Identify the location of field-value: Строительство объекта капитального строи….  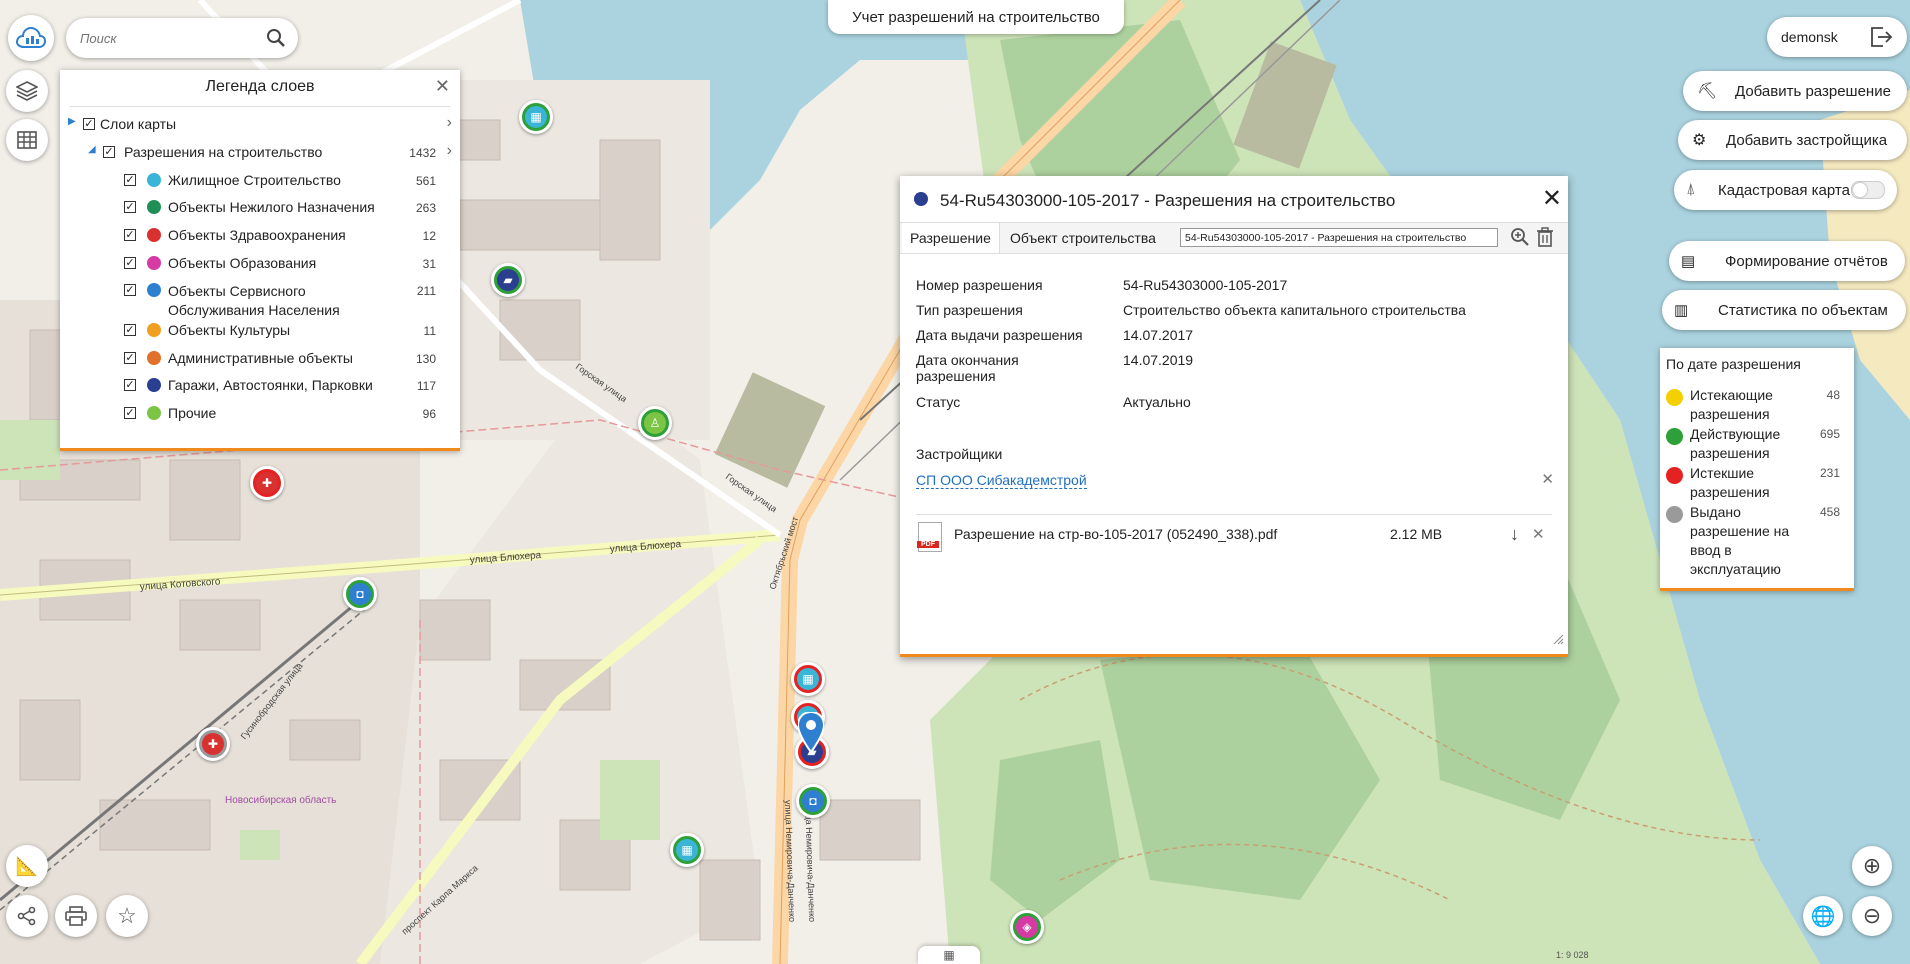
(1294, 310).